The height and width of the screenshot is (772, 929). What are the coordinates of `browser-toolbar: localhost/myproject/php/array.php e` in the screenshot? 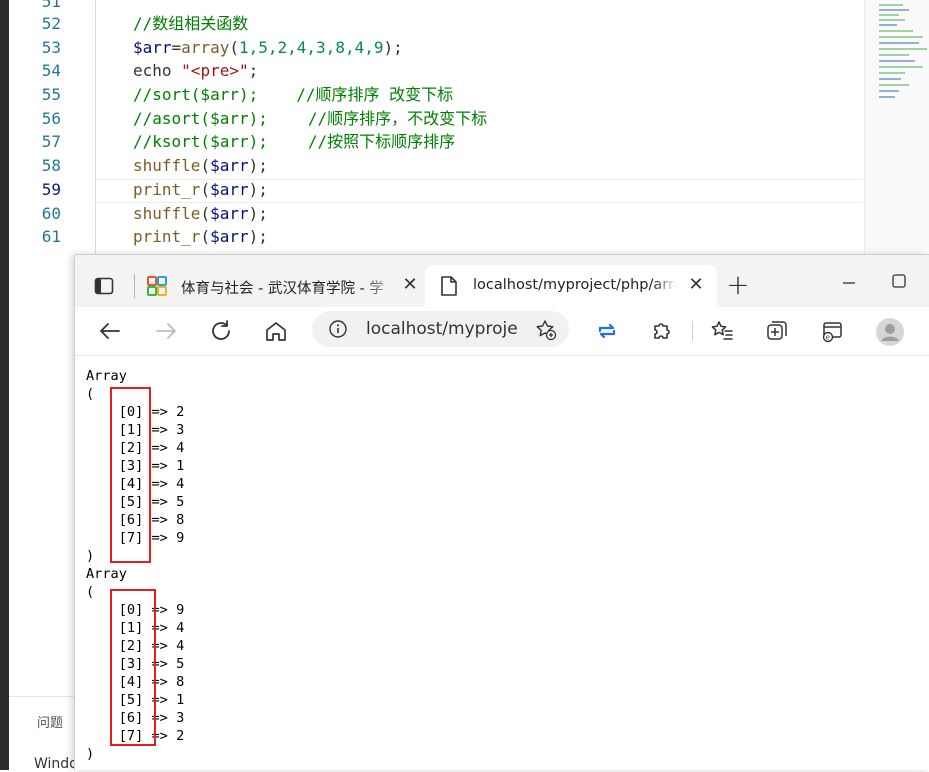 It's located at (502, 331).